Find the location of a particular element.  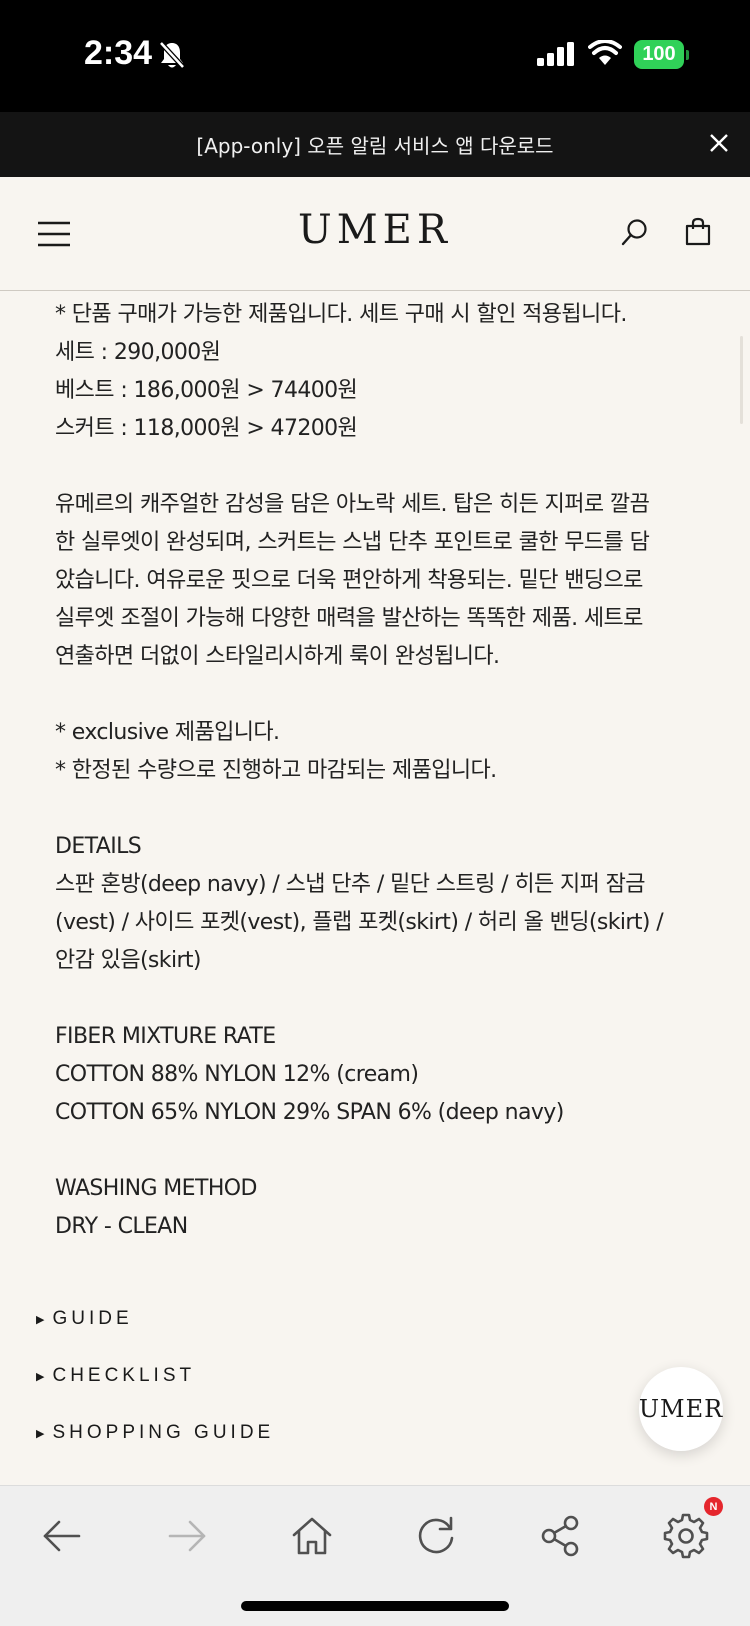

home-indicator is located at coordinates (375, 1606).